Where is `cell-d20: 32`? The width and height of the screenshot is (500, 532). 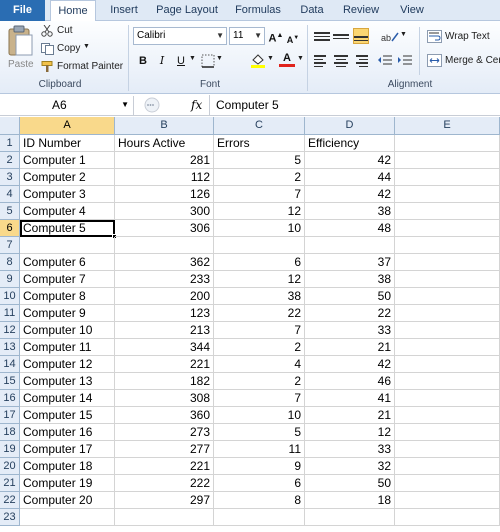
cell-d20: 32 is located at coordinates (350, 466).